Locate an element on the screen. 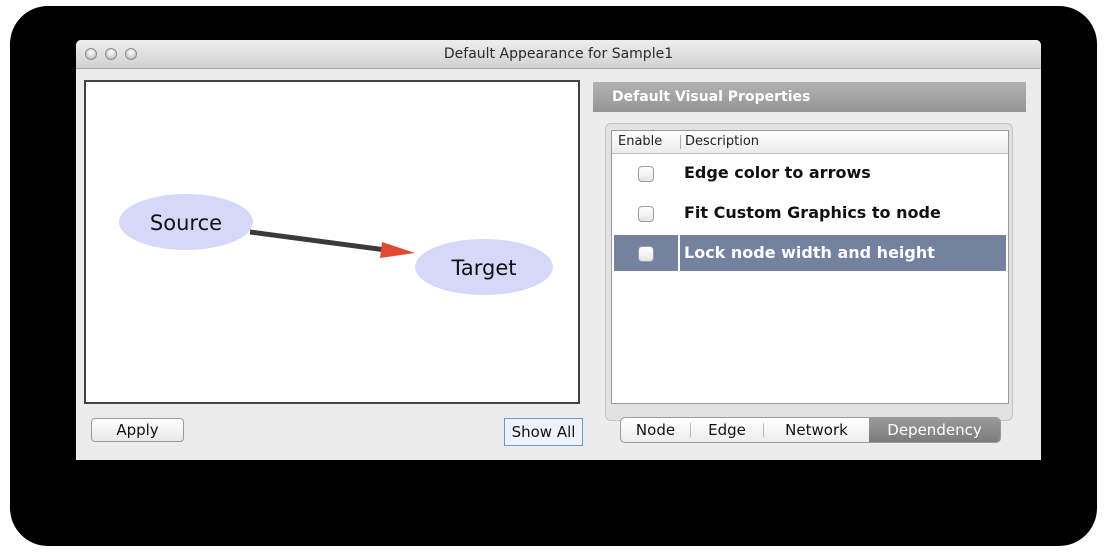 Image resolution: width=1107 pixels, height=554 pixels. tab-node: Node is located at coordinates (655, 430).